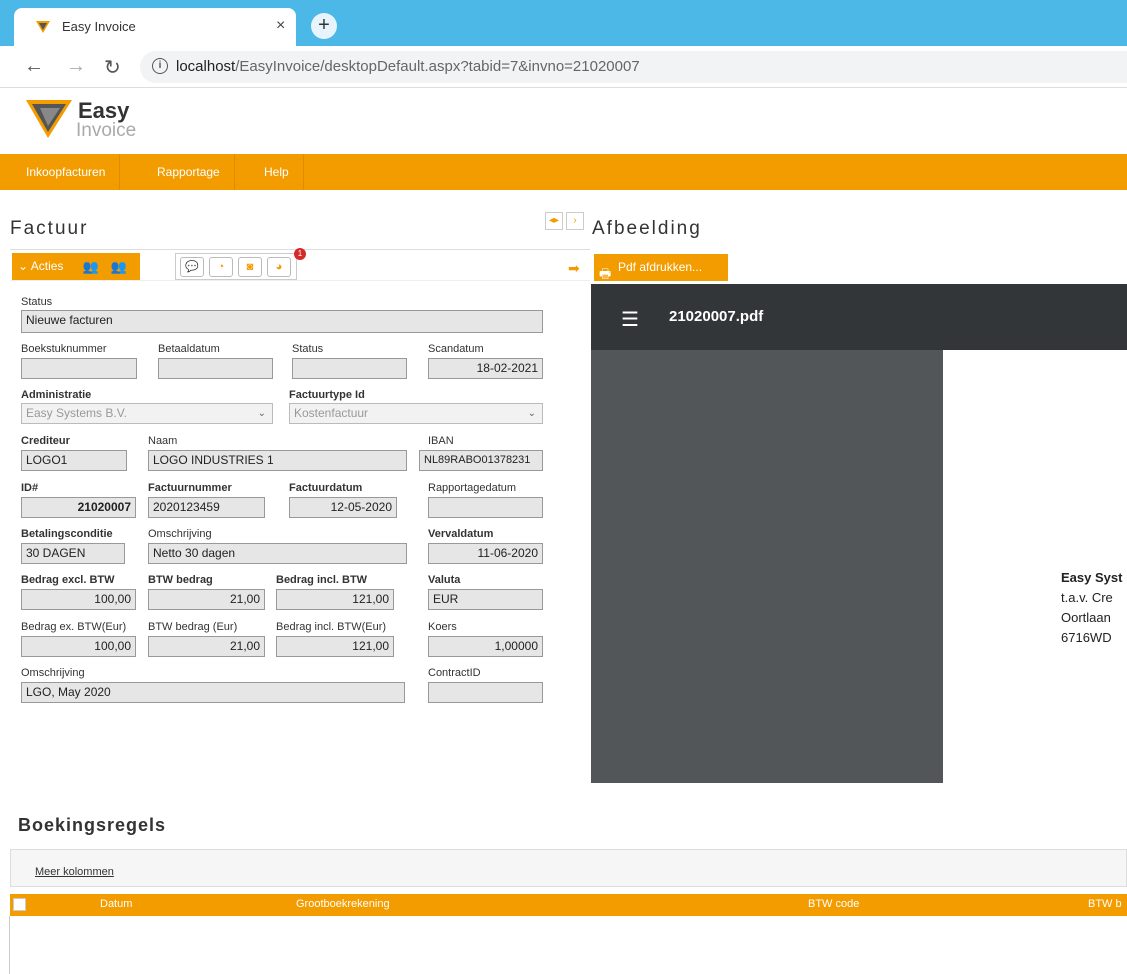  What do you see at coordinates (575, 221) in the screenshot?
I see `collapse-right-icon: ›` at bounding box center [575, 221].